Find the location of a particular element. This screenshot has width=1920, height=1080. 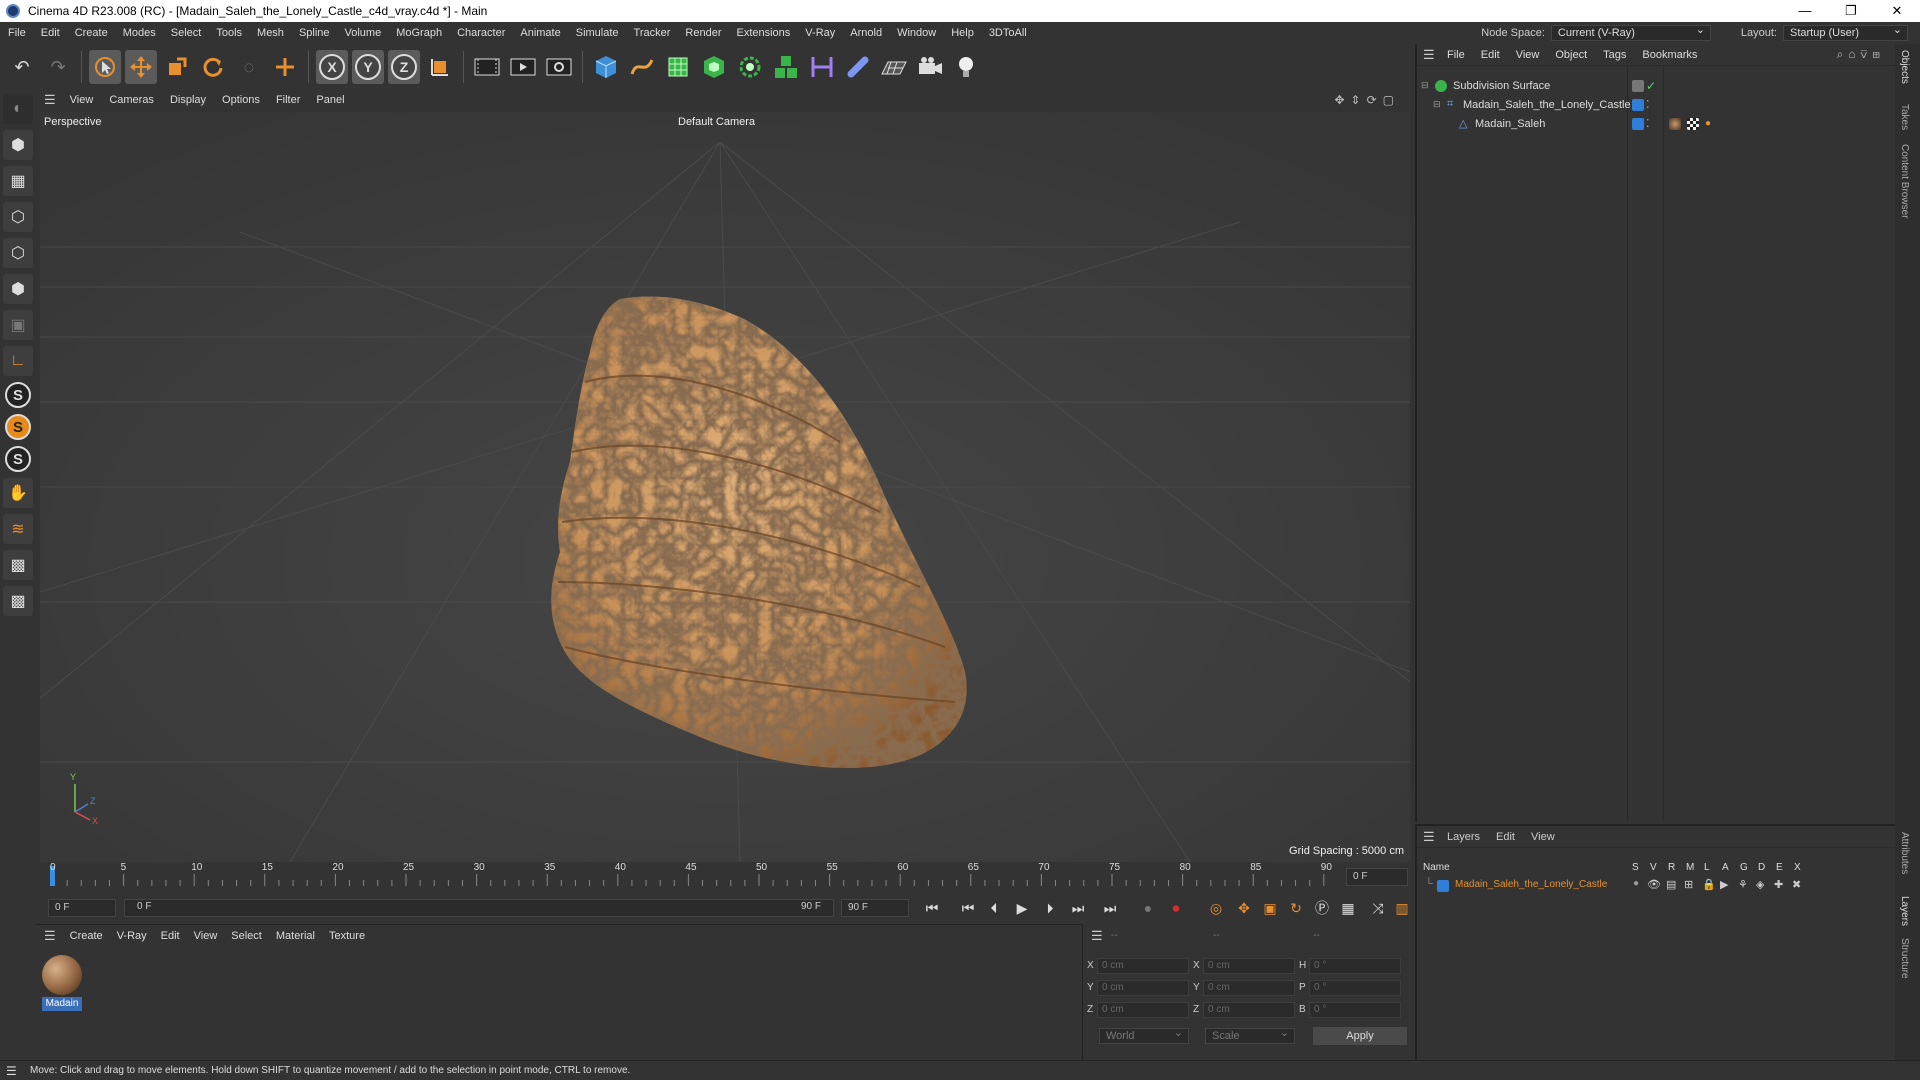

key-selection-icon: ◎ is located at coordinates (1216, 908).